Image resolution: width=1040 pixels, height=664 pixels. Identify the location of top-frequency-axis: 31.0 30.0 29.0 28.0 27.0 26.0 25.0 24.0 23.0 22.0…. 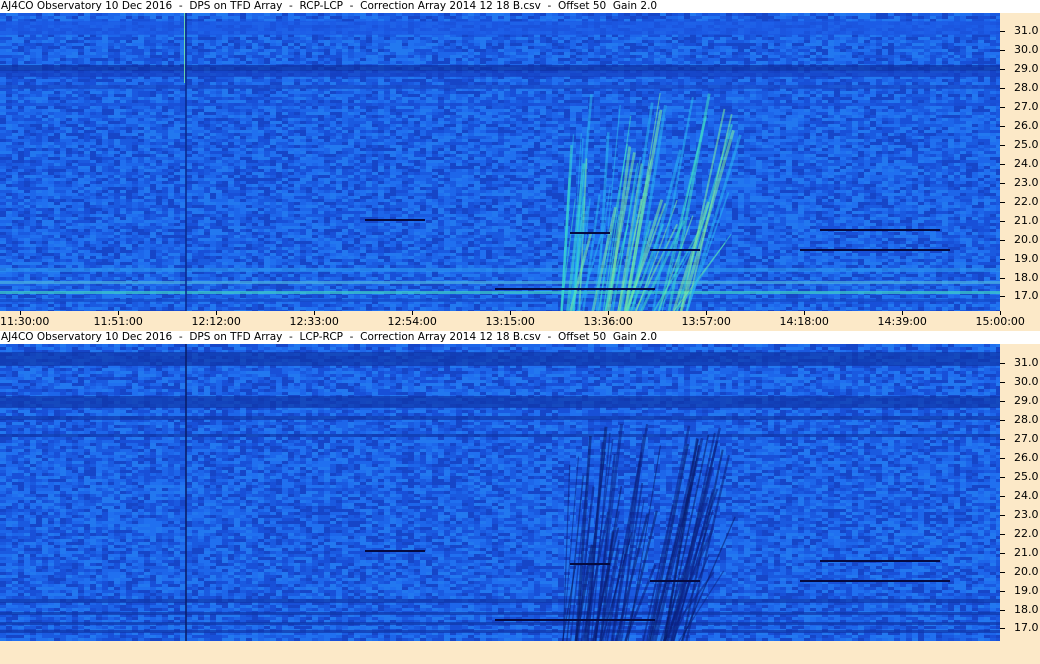
(1020, 162).